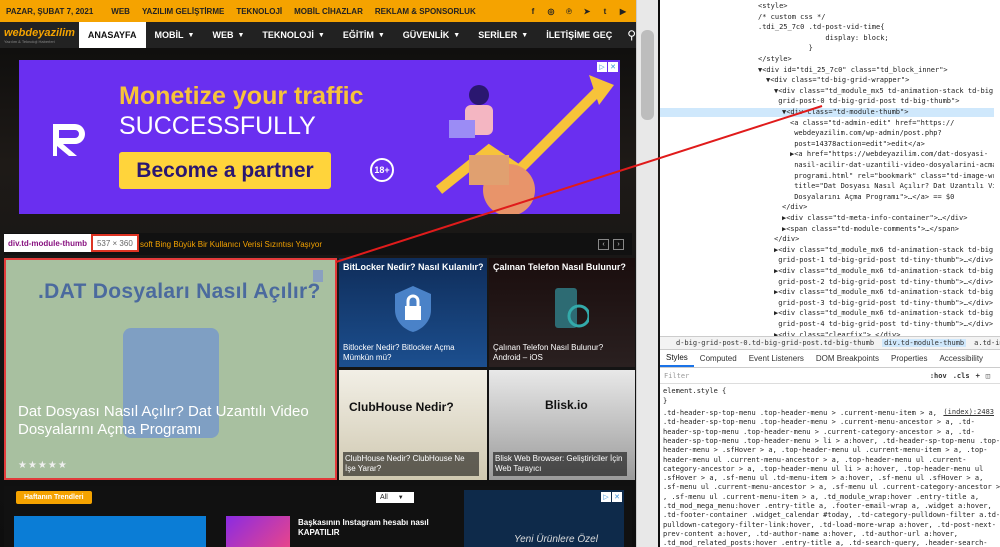 The height and width of the screenshot is (547, 1000). What do you see at coordinates (293, 35) in the screenshot?
I see `nav-teknoloji: TEKNOLOJİ ▼` at bounding box center [293, 35].